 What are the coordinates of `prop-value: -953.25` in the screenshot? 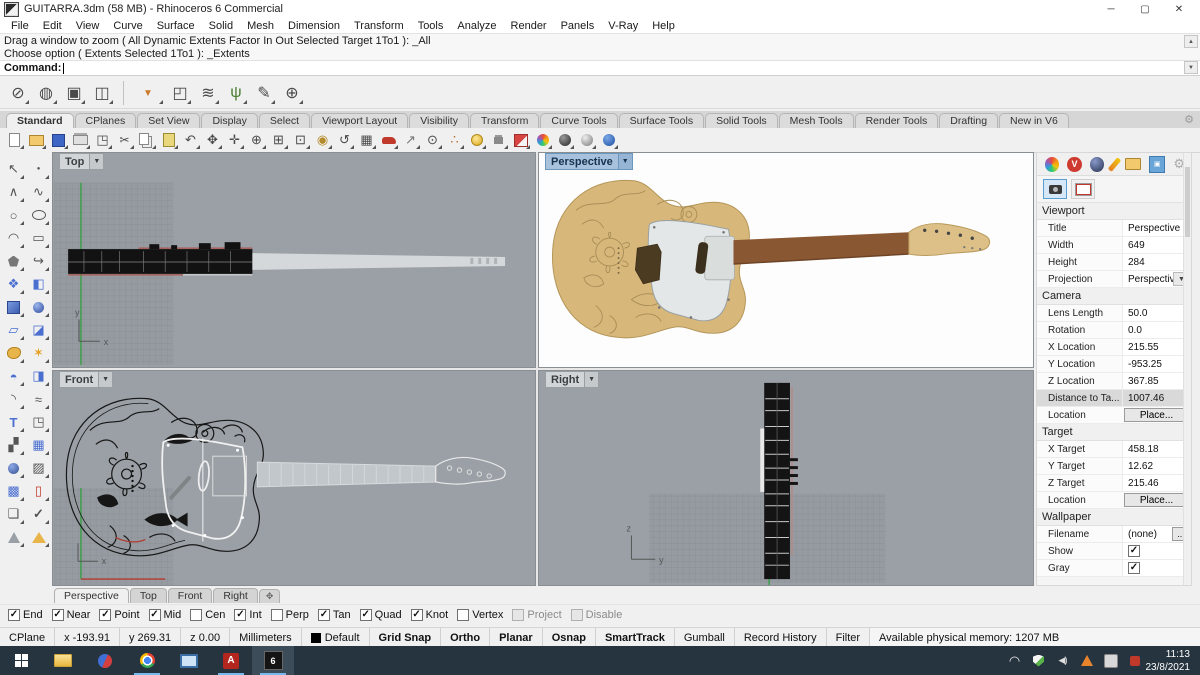 It's located at (1156, 364).